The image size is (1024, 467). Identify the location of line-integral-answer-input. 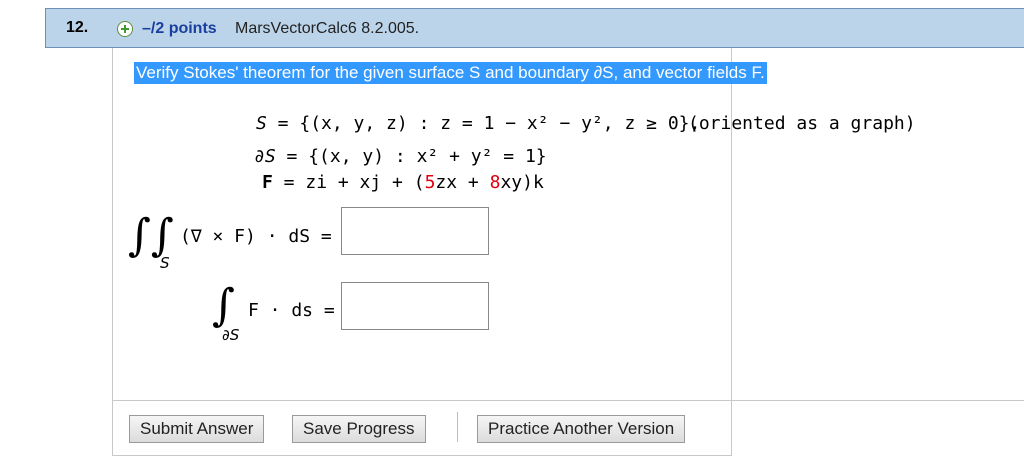
(415, 306).